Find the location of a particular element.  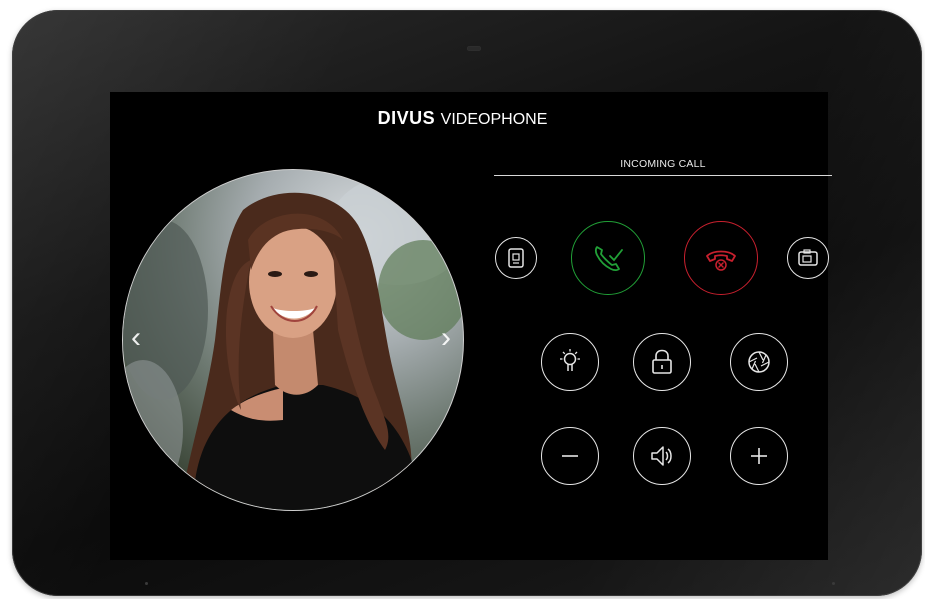

light-button is located at coordinates (570, 362).